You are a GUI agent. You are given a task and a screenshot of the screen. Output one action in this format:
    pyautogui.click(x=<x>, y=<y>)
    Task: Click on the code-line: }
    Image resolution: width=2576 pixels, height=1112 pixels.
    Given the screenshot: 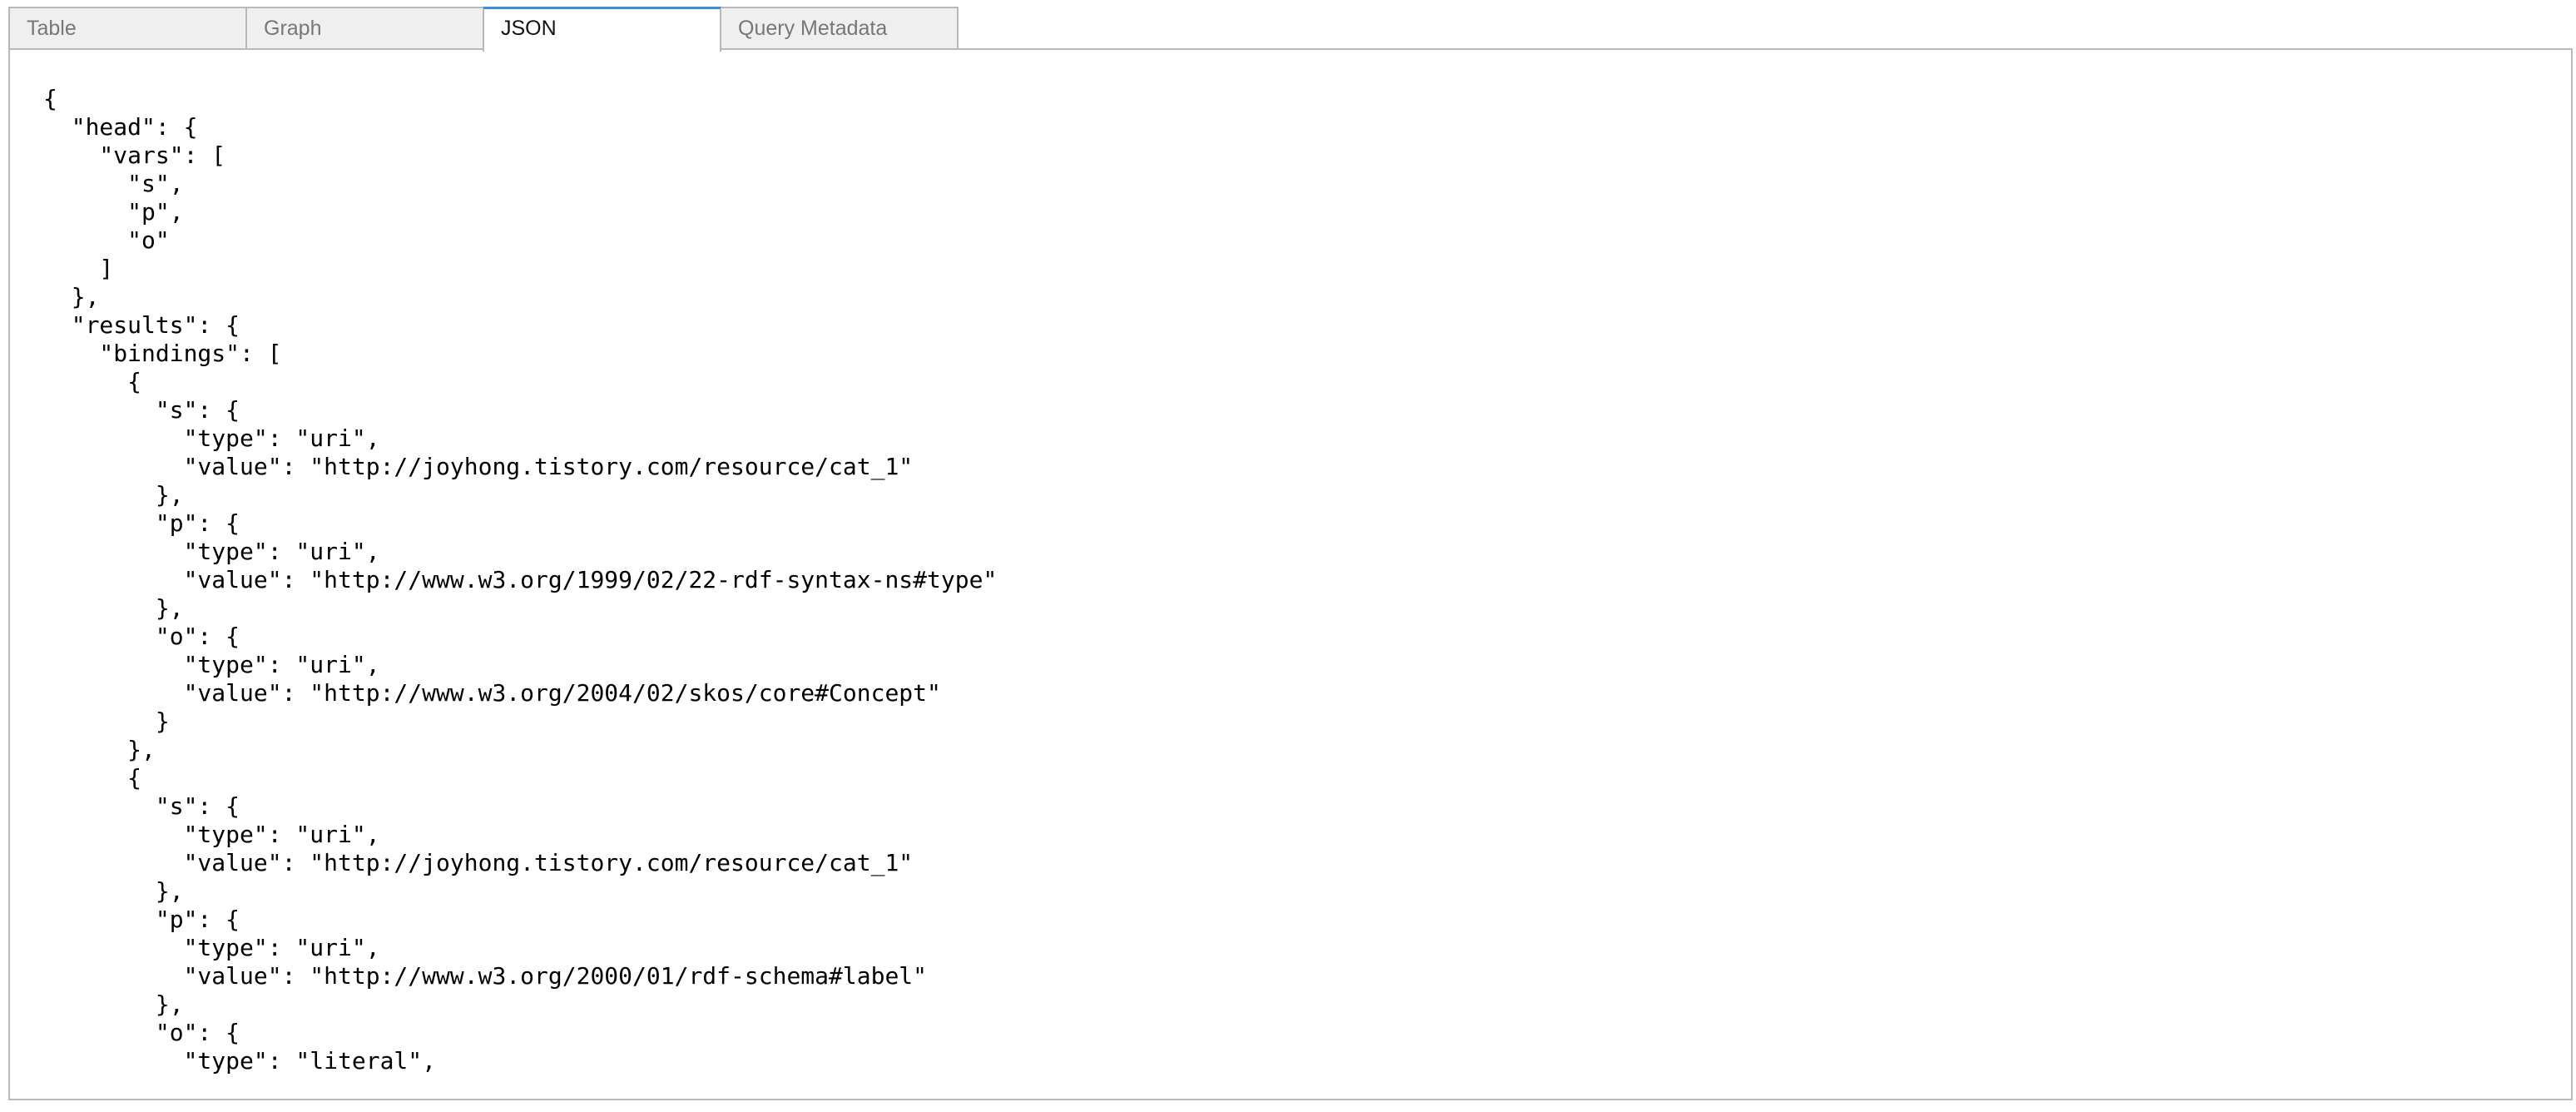 What is the action you would take?
    pyautogui.click(x=107, y=721)
    